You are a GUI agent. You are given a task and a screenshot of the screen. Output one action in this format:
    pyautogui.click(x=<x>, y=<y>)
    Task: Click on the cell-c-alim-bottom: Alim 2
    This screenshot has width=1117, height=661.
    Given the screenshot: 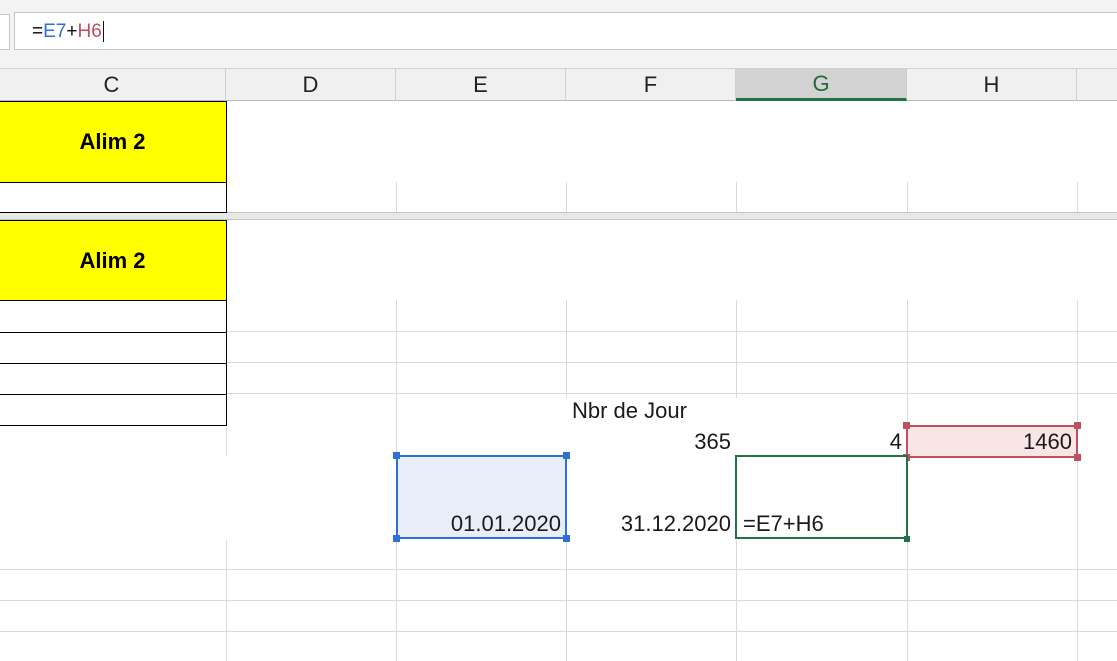 What is the action you would take?
    pyautogui.click(x=113, y=260)
    